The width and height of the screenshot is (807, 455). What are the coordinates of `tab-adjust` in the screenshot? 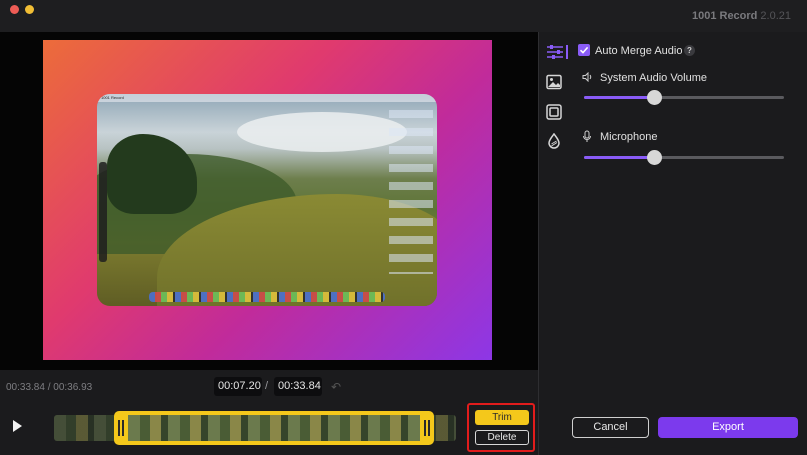 It's located at (555, 53).